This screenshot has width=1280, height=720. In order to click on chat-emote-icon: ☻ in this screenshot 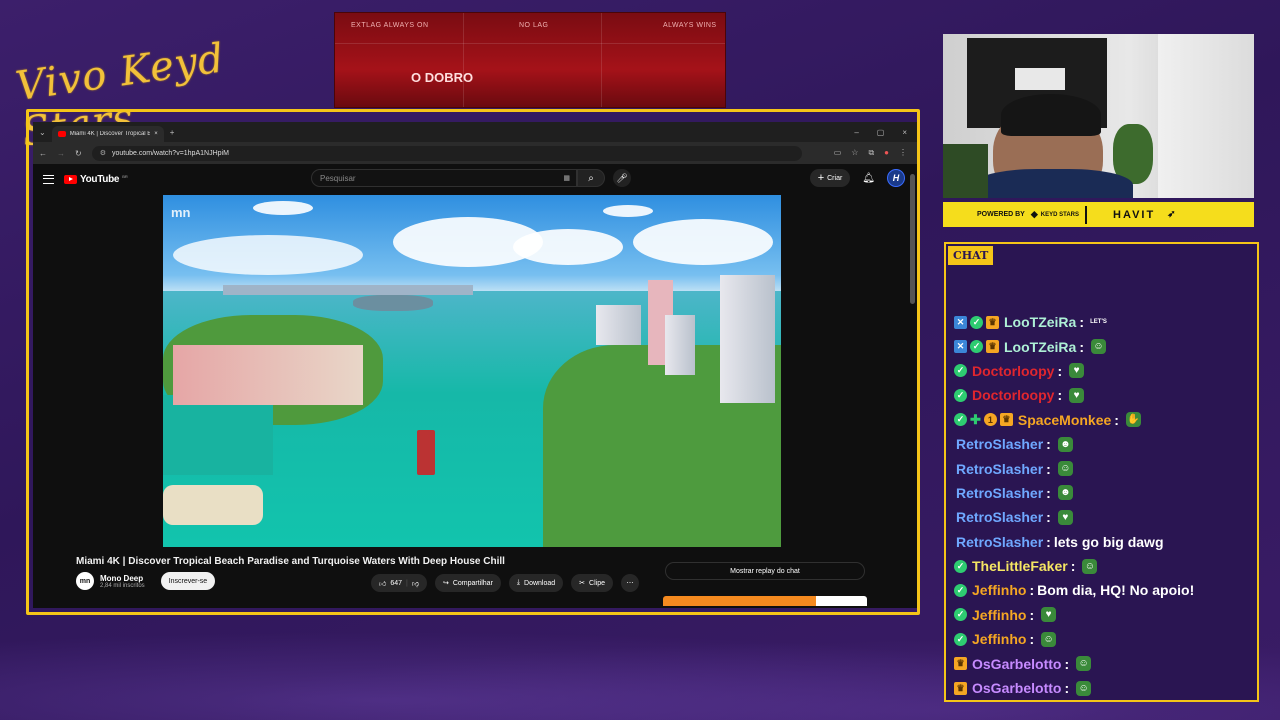, I will do `click(1065, 444)`.